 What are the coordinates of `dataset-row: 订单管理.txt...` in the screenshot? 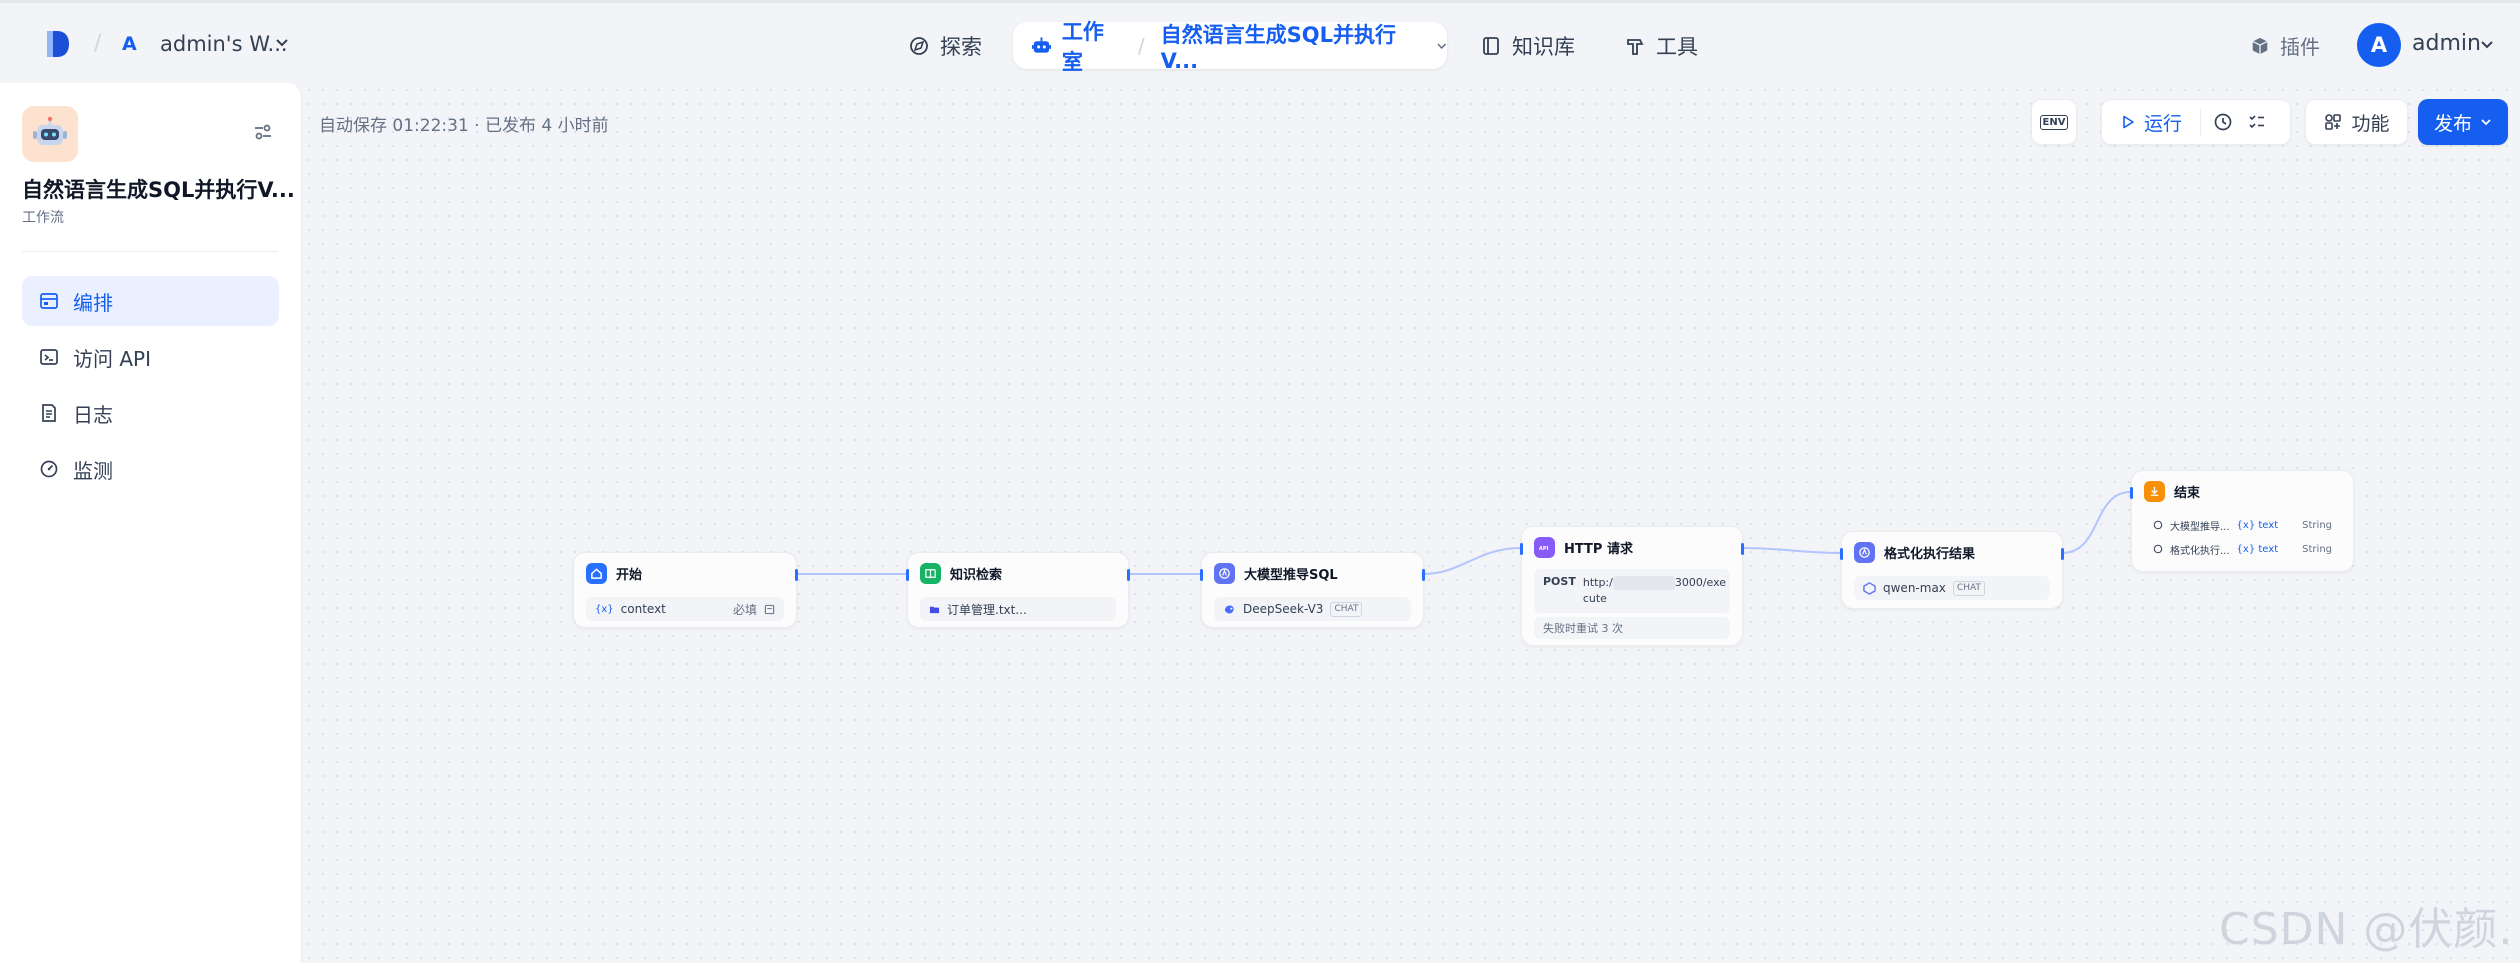 It's located at (1018, 609).